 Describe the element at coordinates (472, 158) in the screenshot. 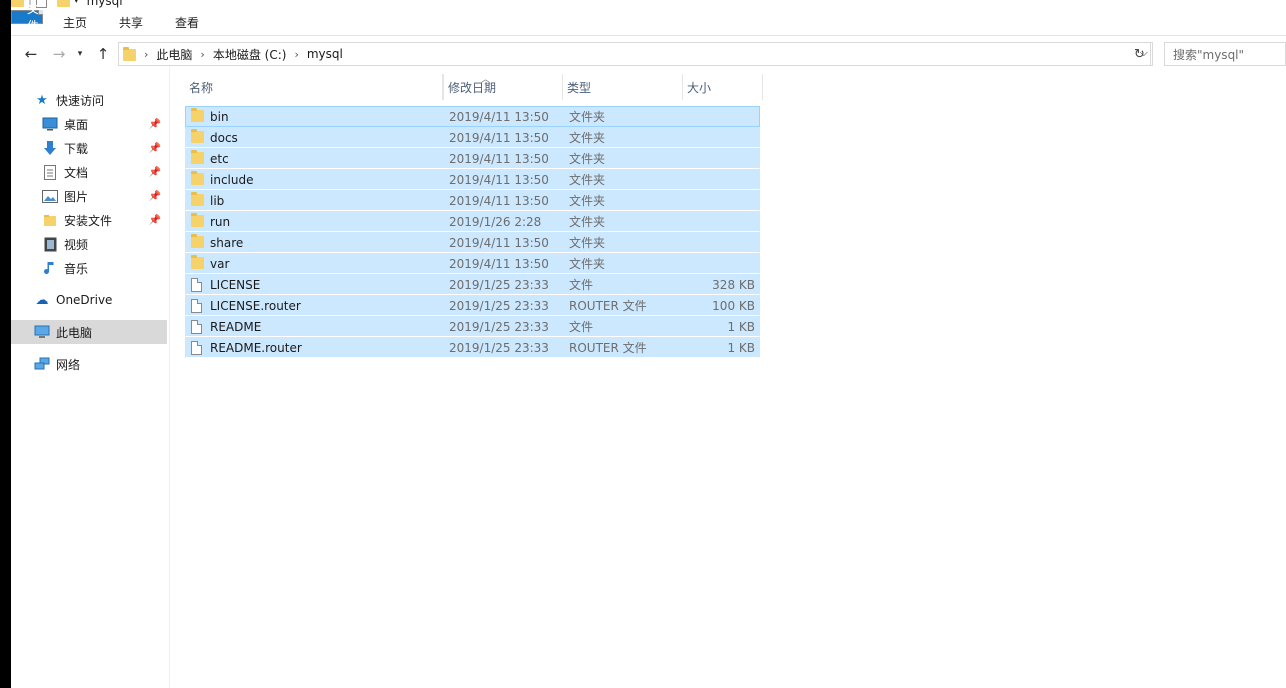

I see `table-row: etc 2019/4/11 13:50 文件夹` at that location.